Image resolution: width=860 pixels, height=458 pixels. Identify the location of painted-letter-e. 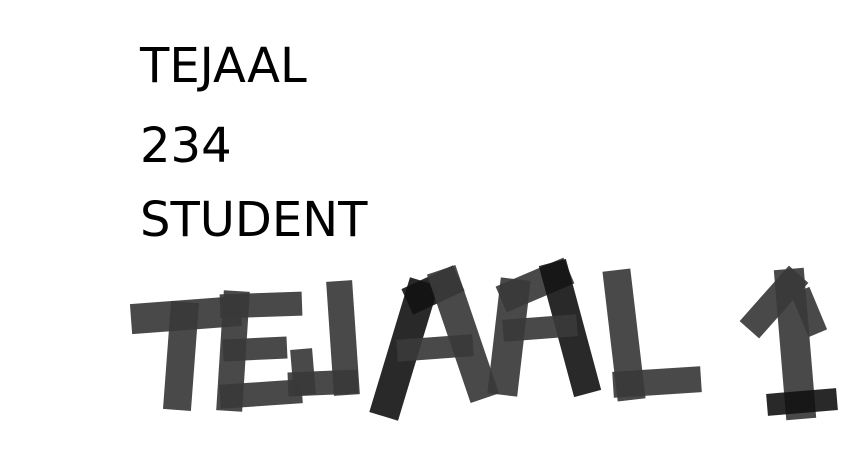
(259, 351).